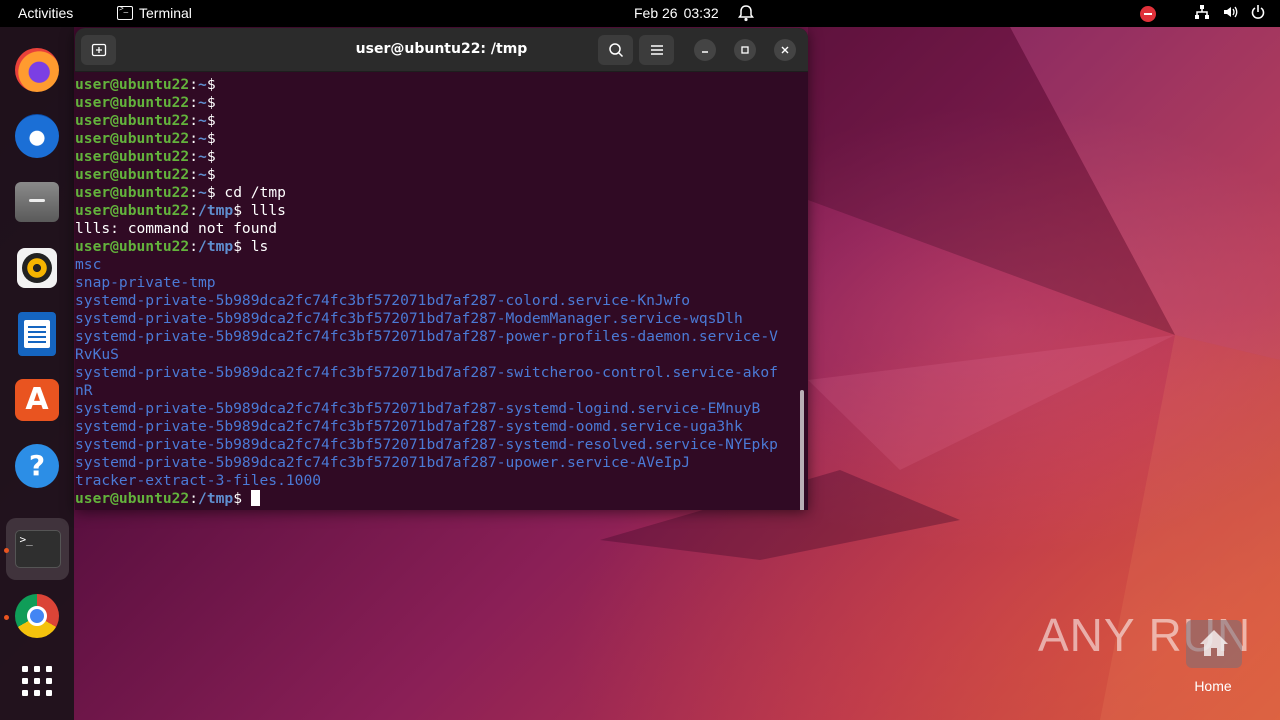 The image size is (1280, 720). What do you see at coordinates (176, 228) in the screenshot?
I see `output-text: llls: command not found` at bounding box center [176, 228].